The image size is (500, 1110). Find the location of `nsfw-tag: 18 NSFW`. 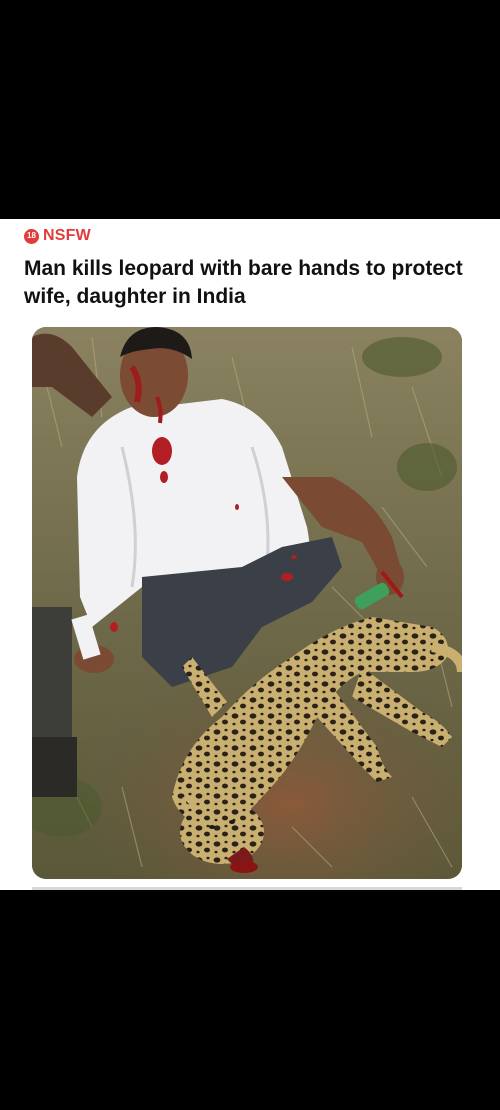

nsfw-tag: 18 NSFW is located at coordinates (57, 236).